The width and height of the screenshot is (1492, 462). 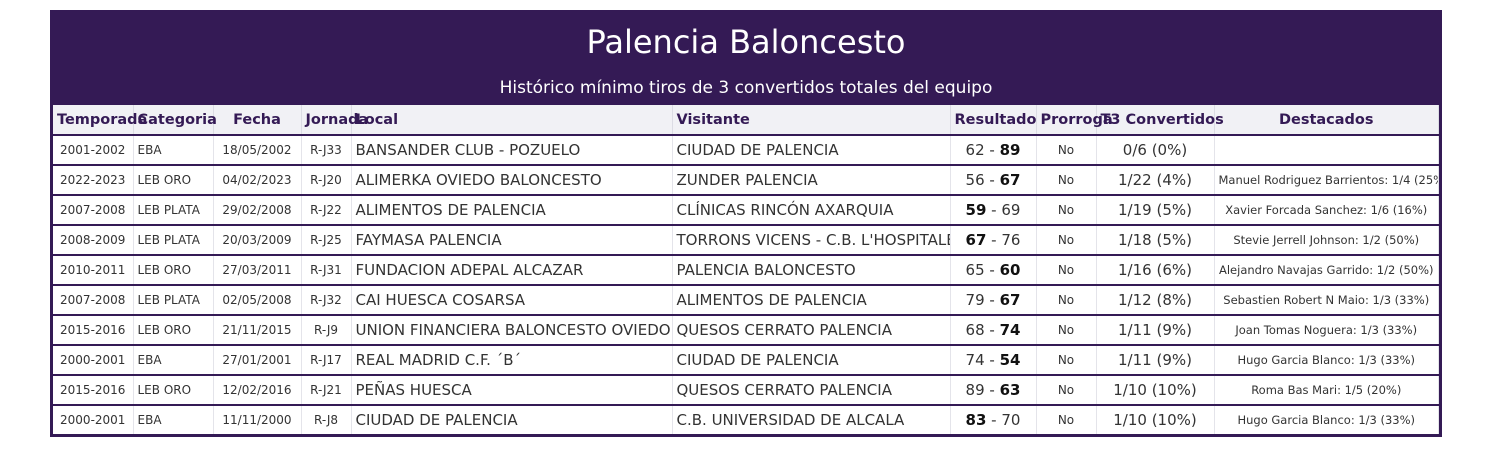 I want to click on cell-t3: 0/6 (0%), so click(x=1155, y=149).